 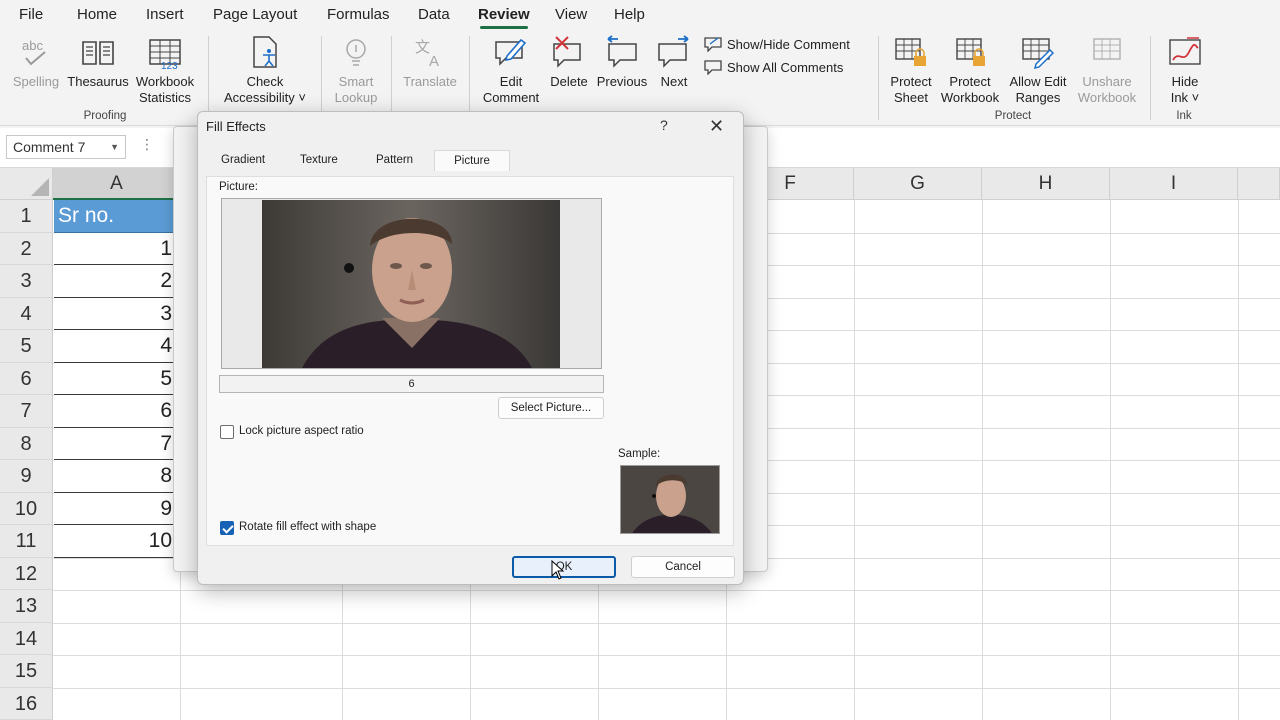 What do you see at coordinates (114, 147) in the screenshot?
I see `chevron-down-icon: ▼` at bounding box center [114, 147].